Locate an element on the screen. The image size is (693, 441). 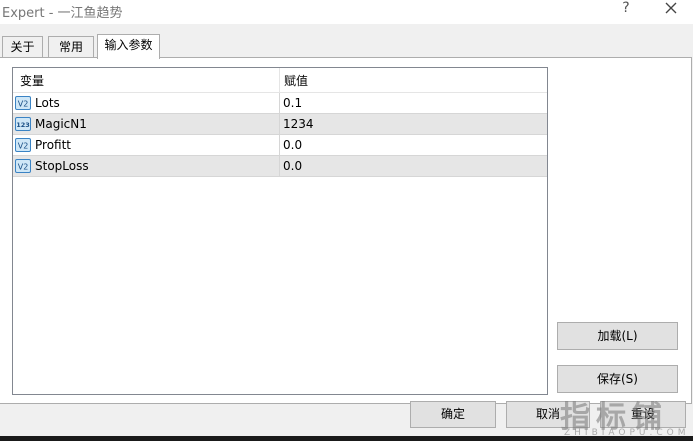
column-separator is located at coordinates (279, 80).